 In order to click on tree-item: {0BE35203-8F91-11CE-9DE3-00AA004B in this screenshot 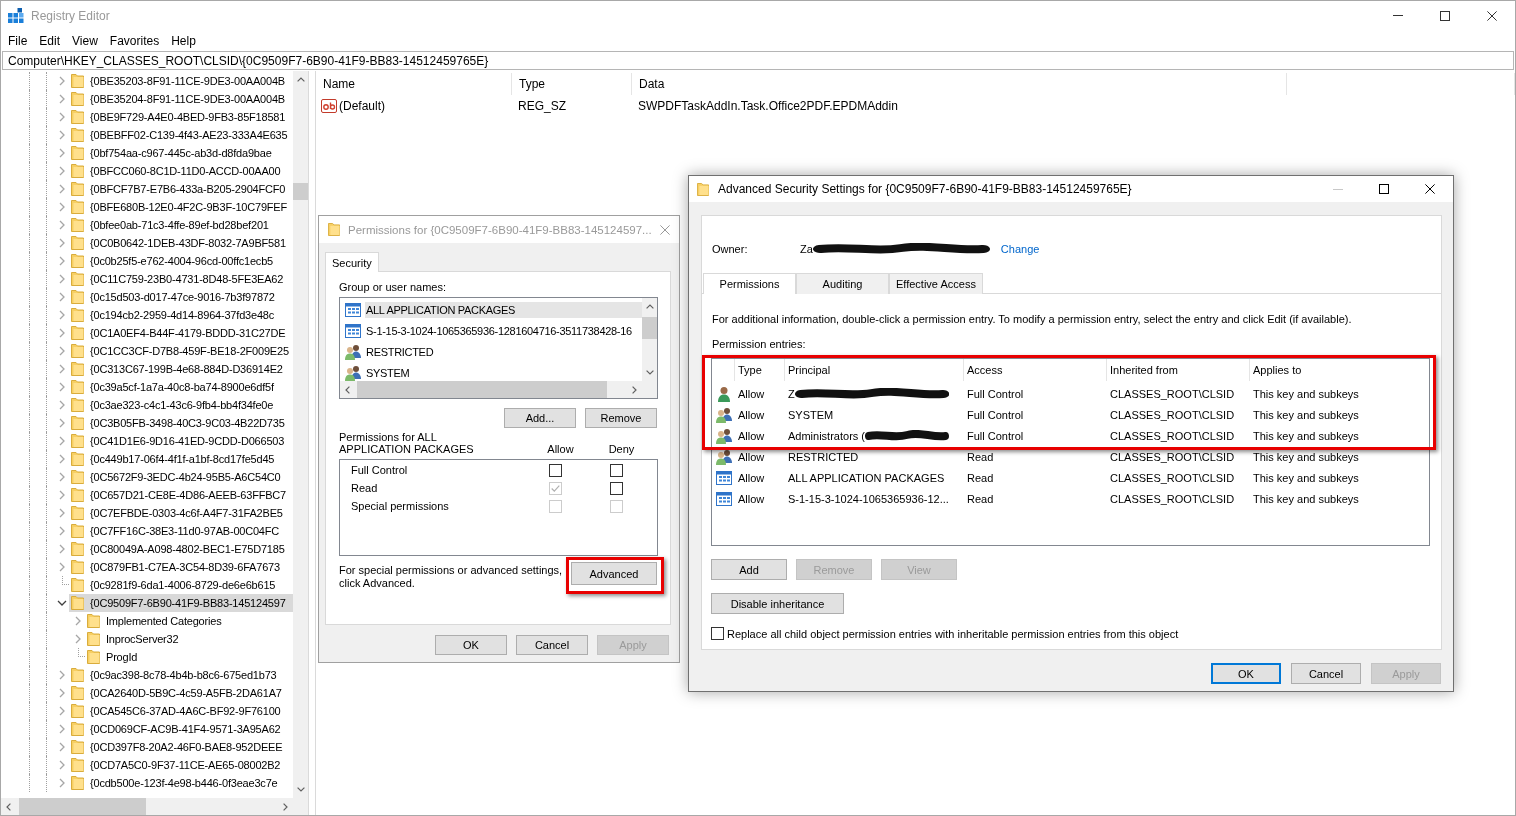, I will do `click(171, 81)`.